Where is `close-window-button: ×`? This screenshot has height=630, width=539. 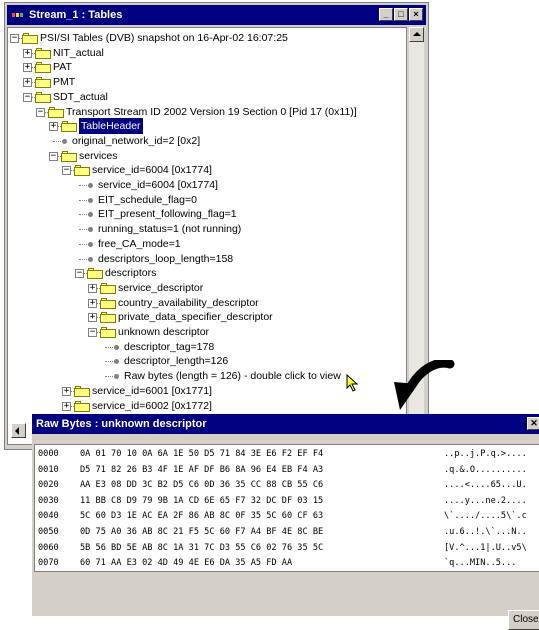 close-window-button: × is located at coordinates (416, 14).